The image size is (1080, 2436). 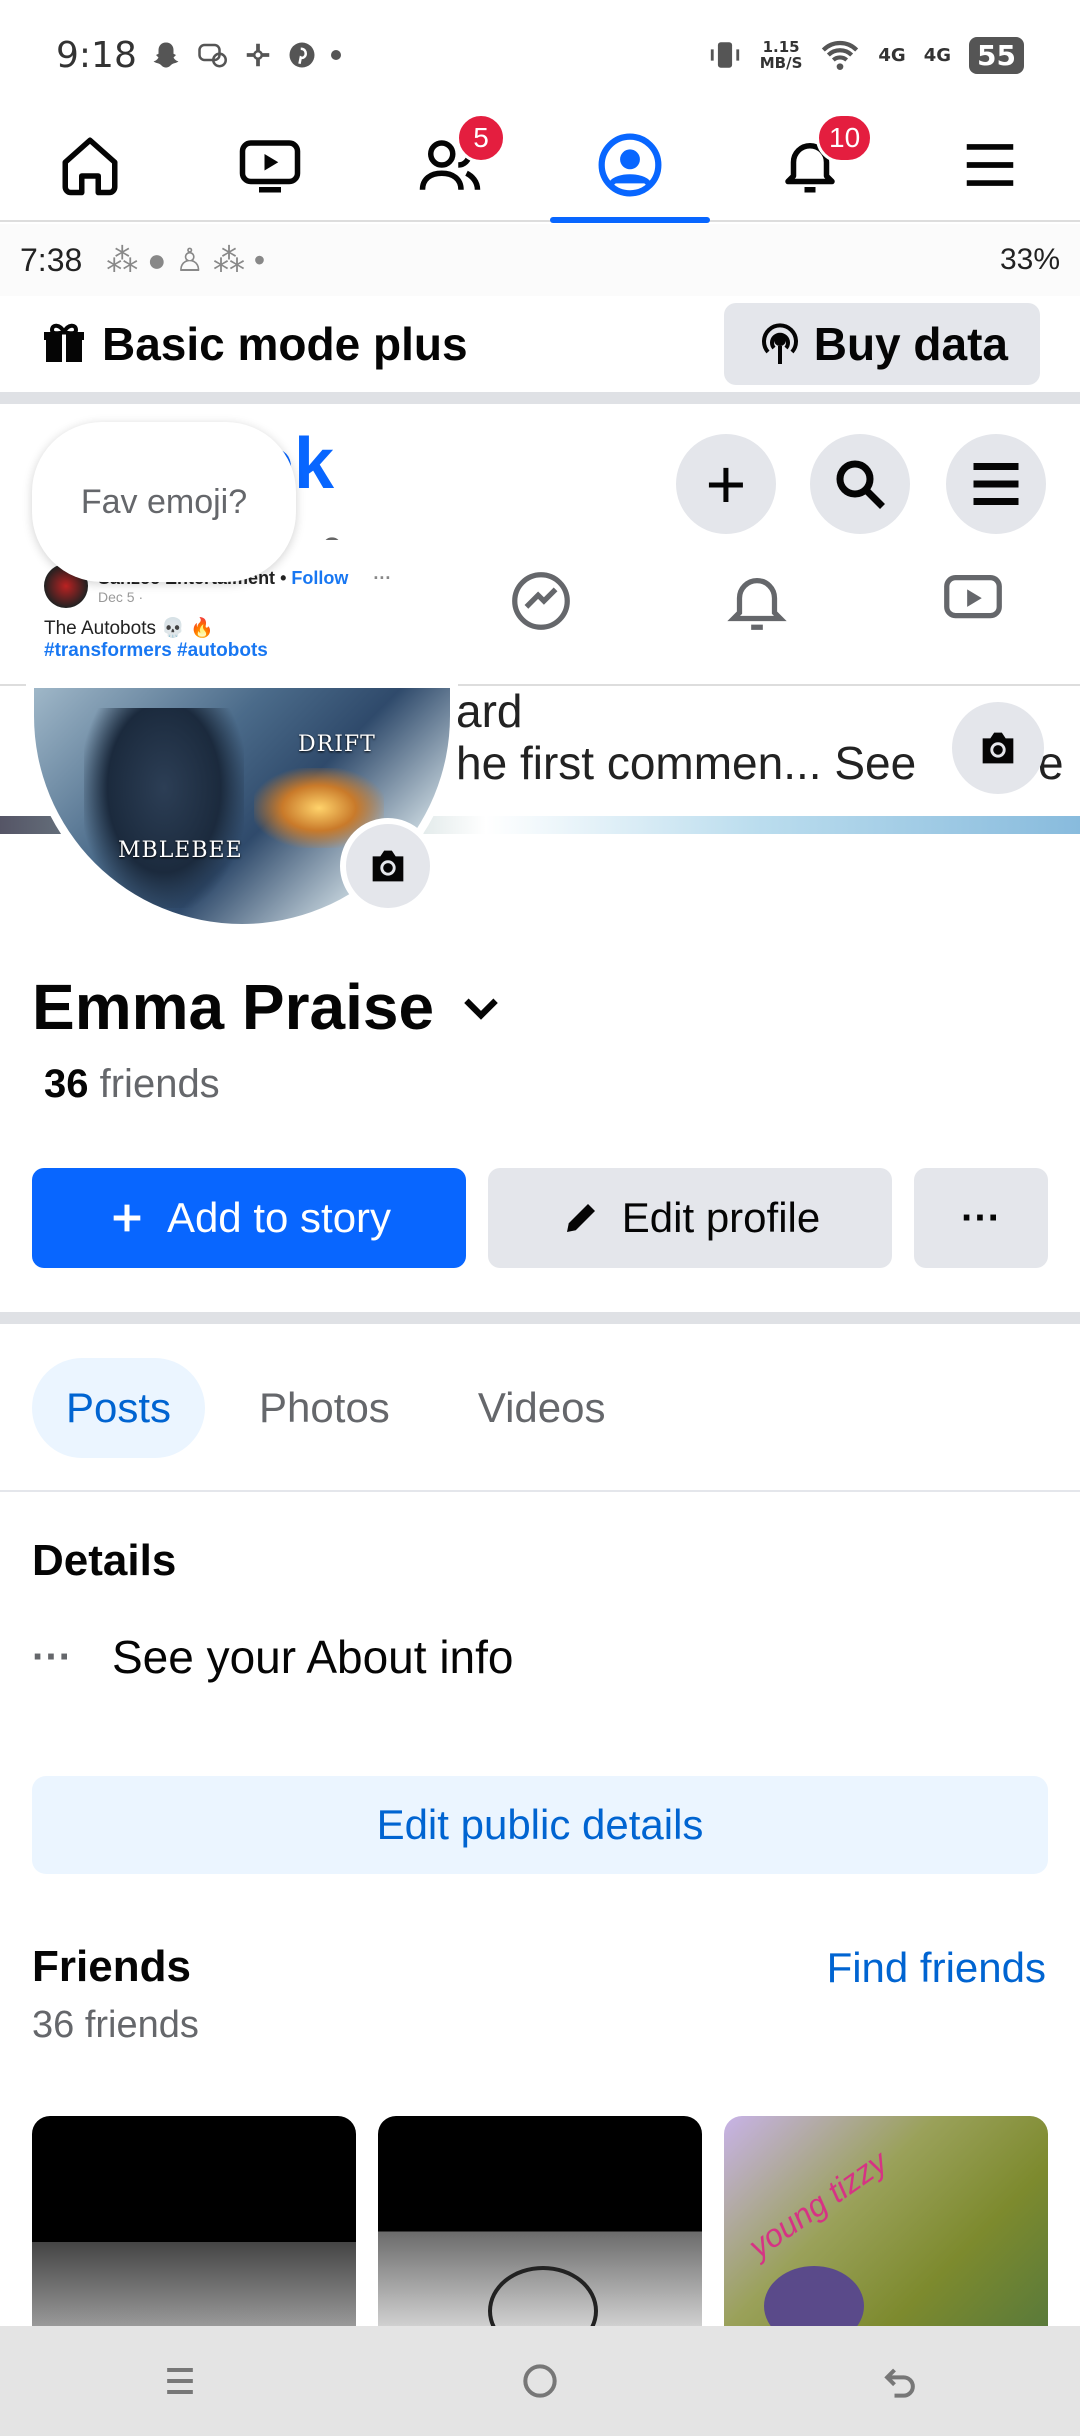 I want to click on home-button-icon, so click(x=540, y=2381).